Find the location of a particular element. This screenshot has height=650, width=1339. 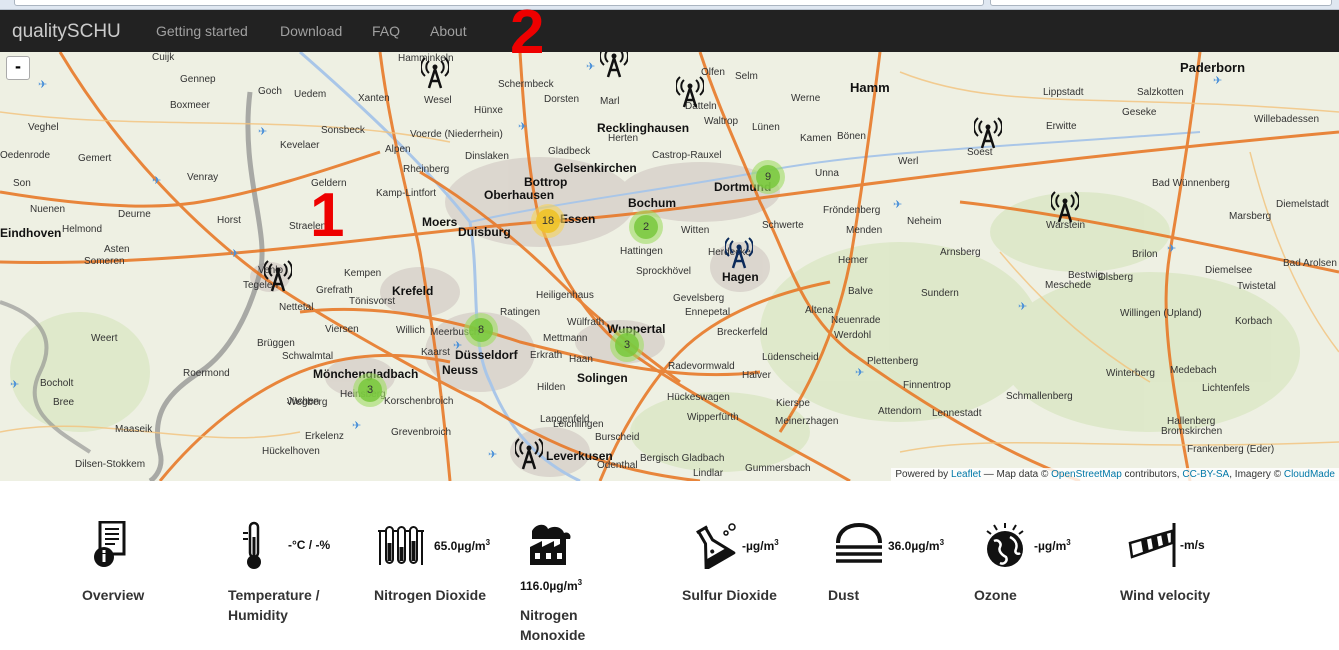

cluster-count: 3 is located at coordinates (627, 345).